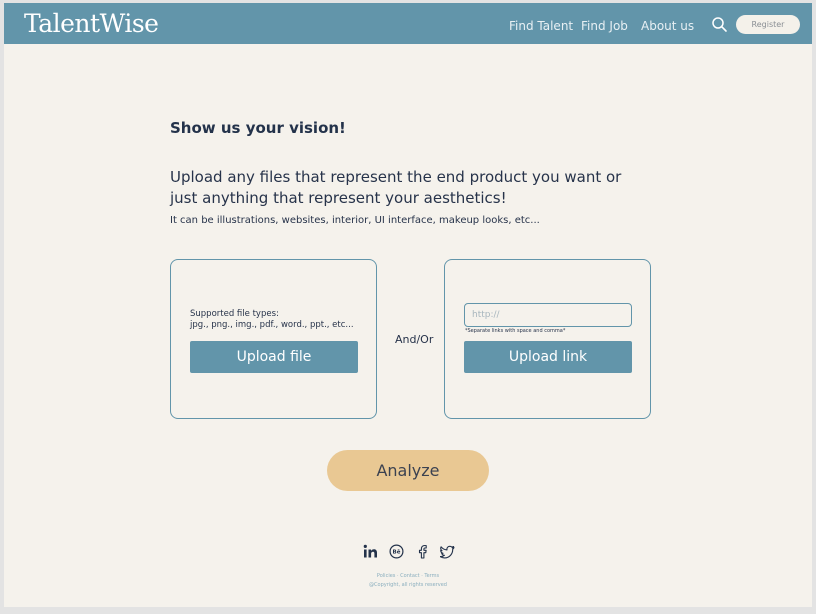 The width and height of the screenshot is (816, 614). What do you see at coordinates (548, 357) in the screenshot?
I see `upload-link-button: Upload link` at bounding box center [548, 357].